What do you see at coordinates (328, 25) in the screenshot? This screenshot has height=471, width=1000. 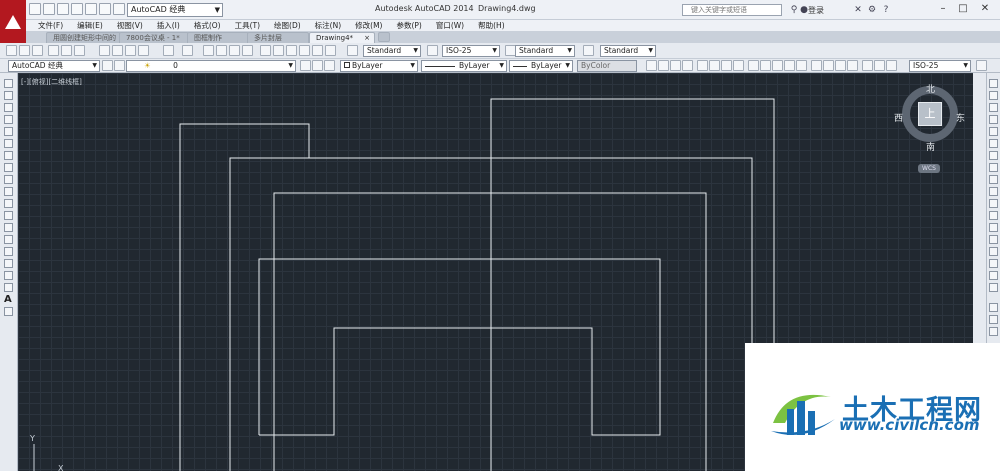 I see `menu-dimension: 标注(N)` at bounding box center [328, 25].